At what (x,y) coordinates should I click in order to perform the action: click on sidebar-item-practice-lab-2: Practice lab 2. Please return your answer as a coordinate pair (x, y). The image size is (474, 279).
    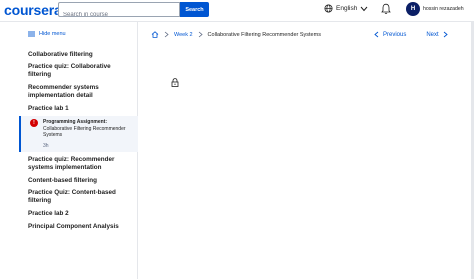
    Looking at the image, I should click on (80, 214).